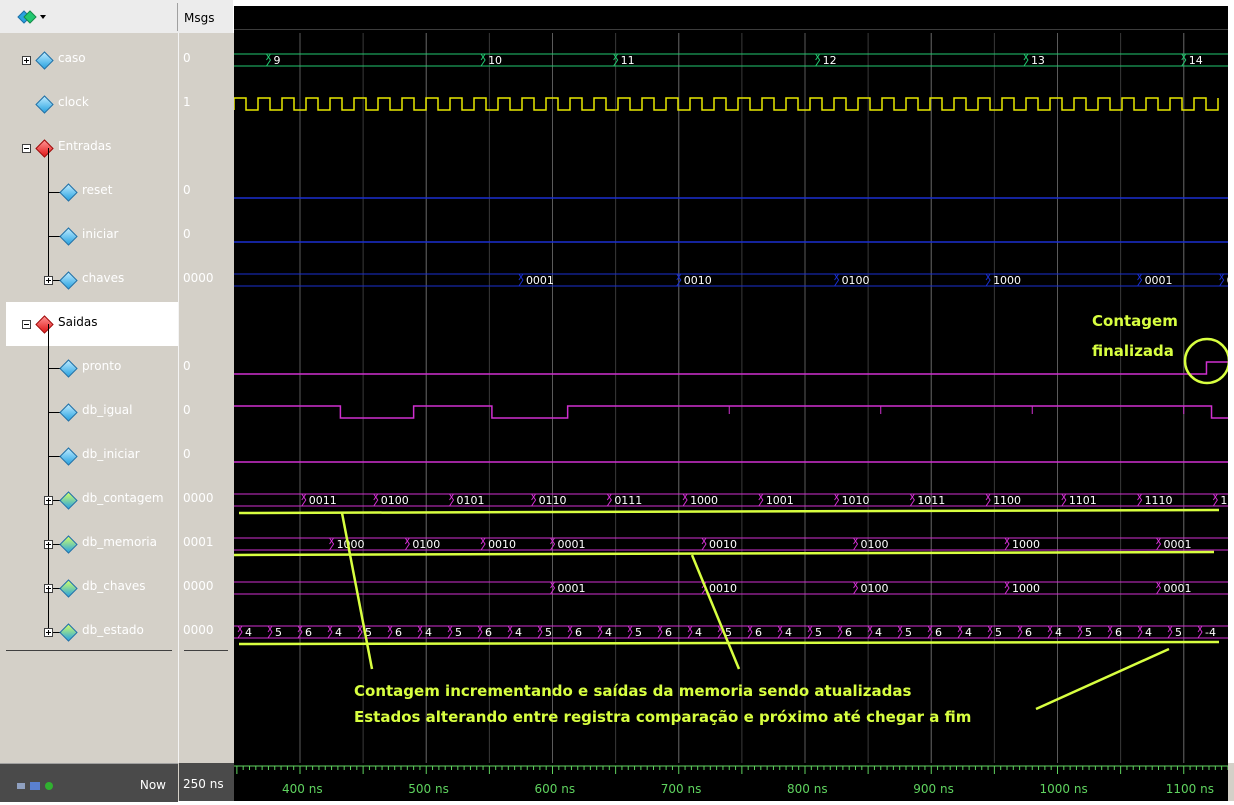 The height and width of the screenshot is (805, 1234). I want to click on db-contagem-value: 1010, so click(856, 500).